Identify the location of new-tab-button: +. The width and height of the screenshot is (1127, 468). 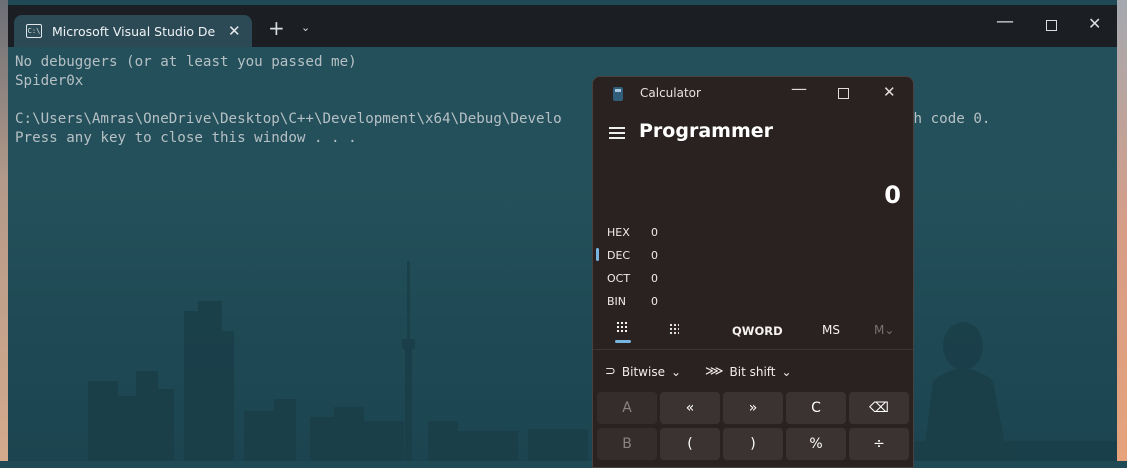
(276, 28).